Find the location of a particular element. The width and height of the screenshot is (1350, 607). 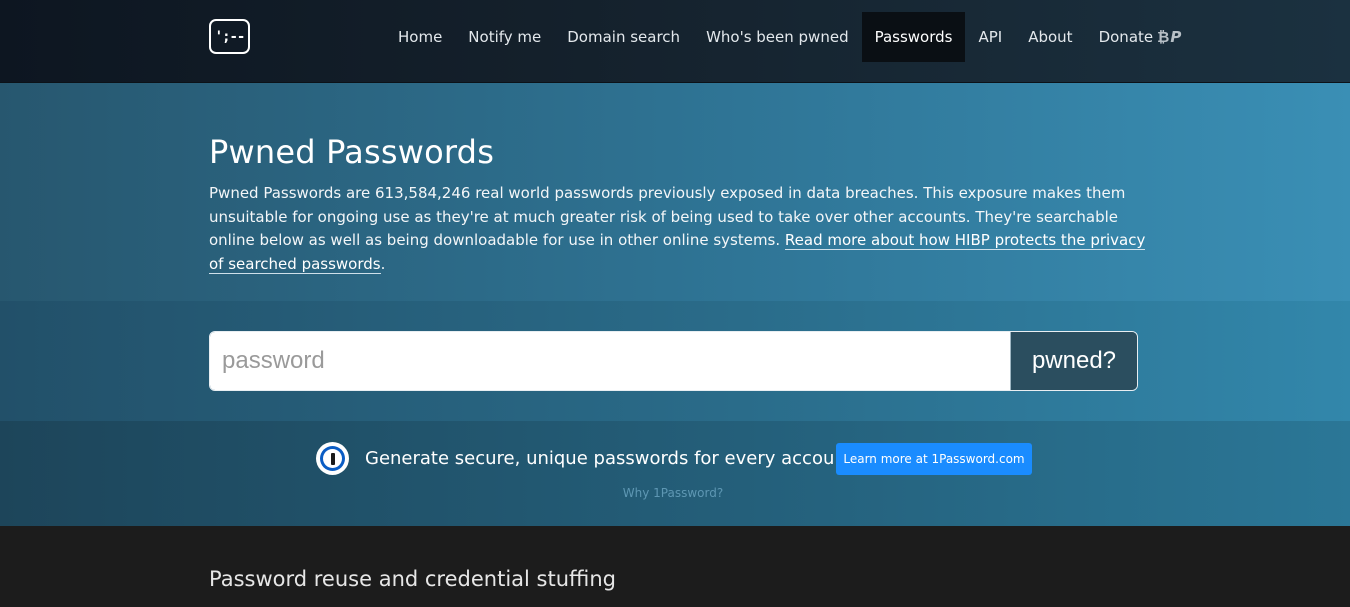

section-heading: Password reuse and credential stuffing is located at coordinates (412, 579).